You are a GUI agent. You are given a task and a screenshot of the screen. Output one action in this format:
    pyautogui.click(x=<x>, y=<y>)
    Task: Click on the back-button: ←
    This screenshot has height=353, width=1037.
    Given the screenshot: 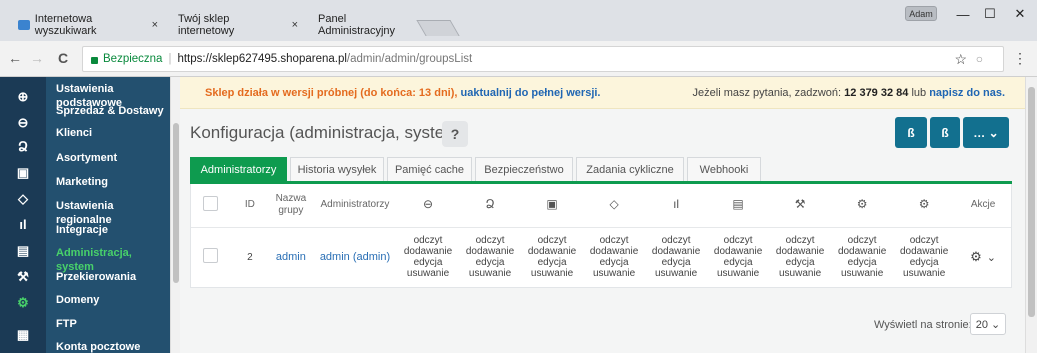 What is the action you would take?
    pyautogui.click(x=15, y=58)
    